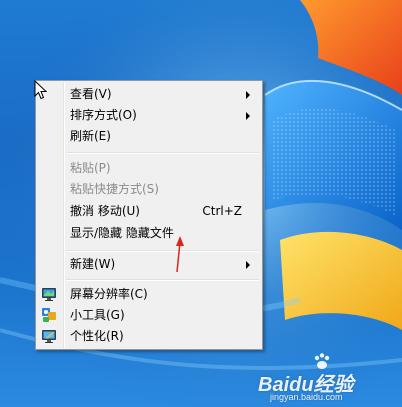 Image resolution: width=402 pixels, height=407 pixels. Describe the element at coordinates (149, 336) in the screenshot. I see `menu-item-personalize: 个性化(R)` at that location.